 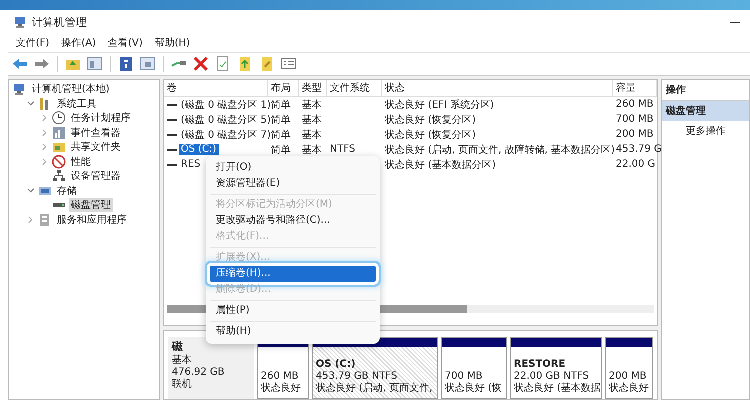 I want to click on disk-info-text: 联机, so click(x=182, y=385).